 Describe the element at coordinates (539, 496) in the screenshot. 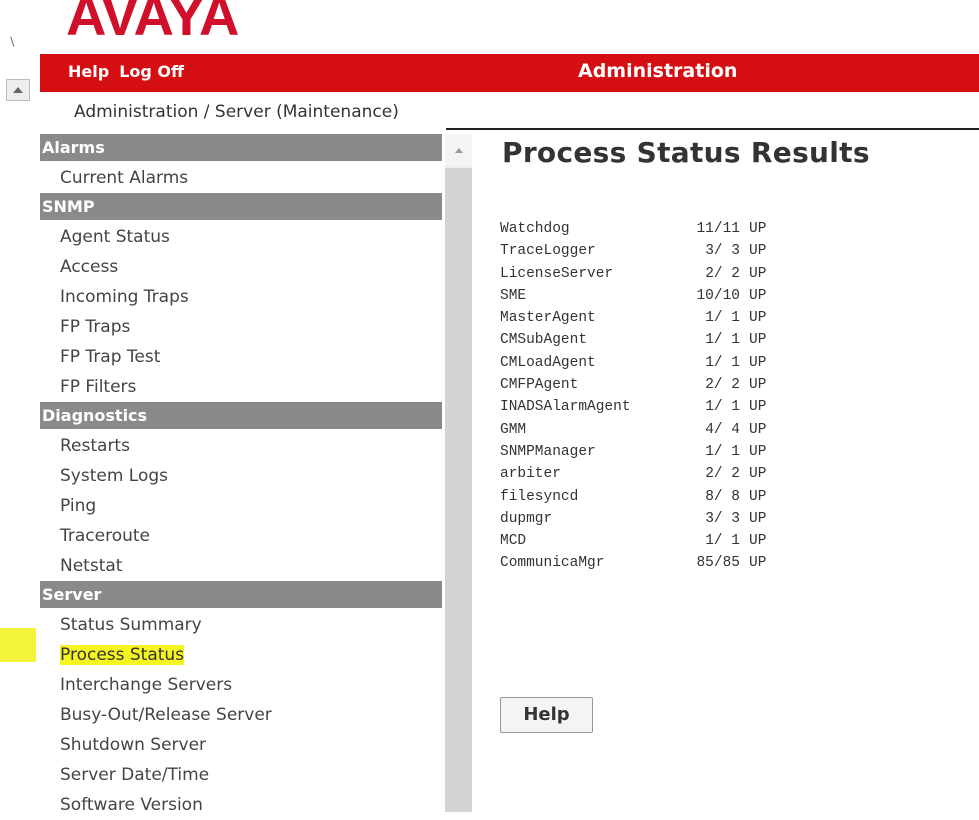

I see `process-name: filesyncd` at that location.